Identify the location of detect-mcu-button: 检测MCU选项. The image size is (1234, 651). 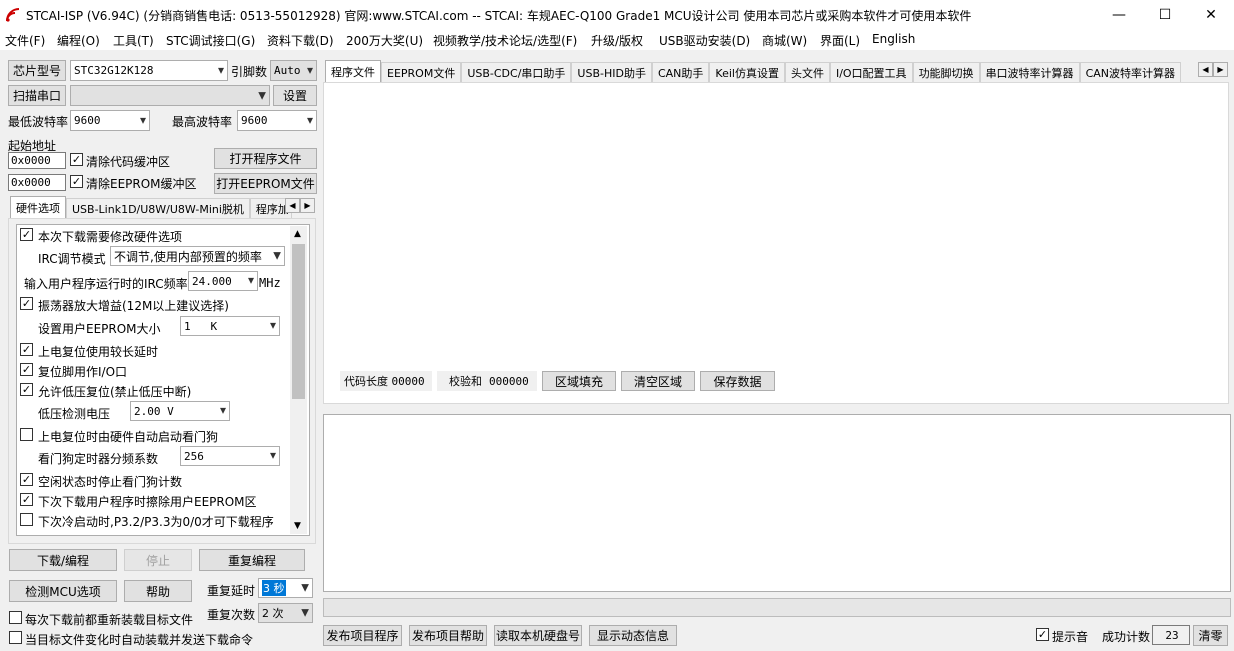
(63, 591).